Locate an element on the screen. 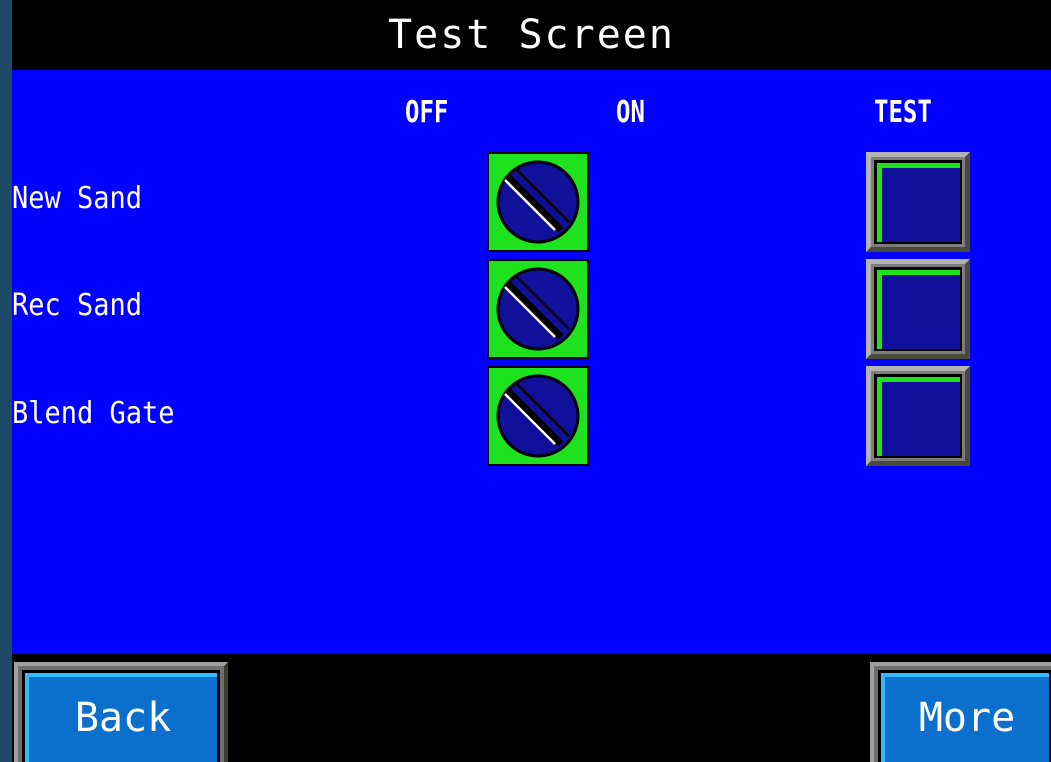 This screenshot has height=762, width=1051. selector-switch-new-sand is located at coordinates (538, 202).